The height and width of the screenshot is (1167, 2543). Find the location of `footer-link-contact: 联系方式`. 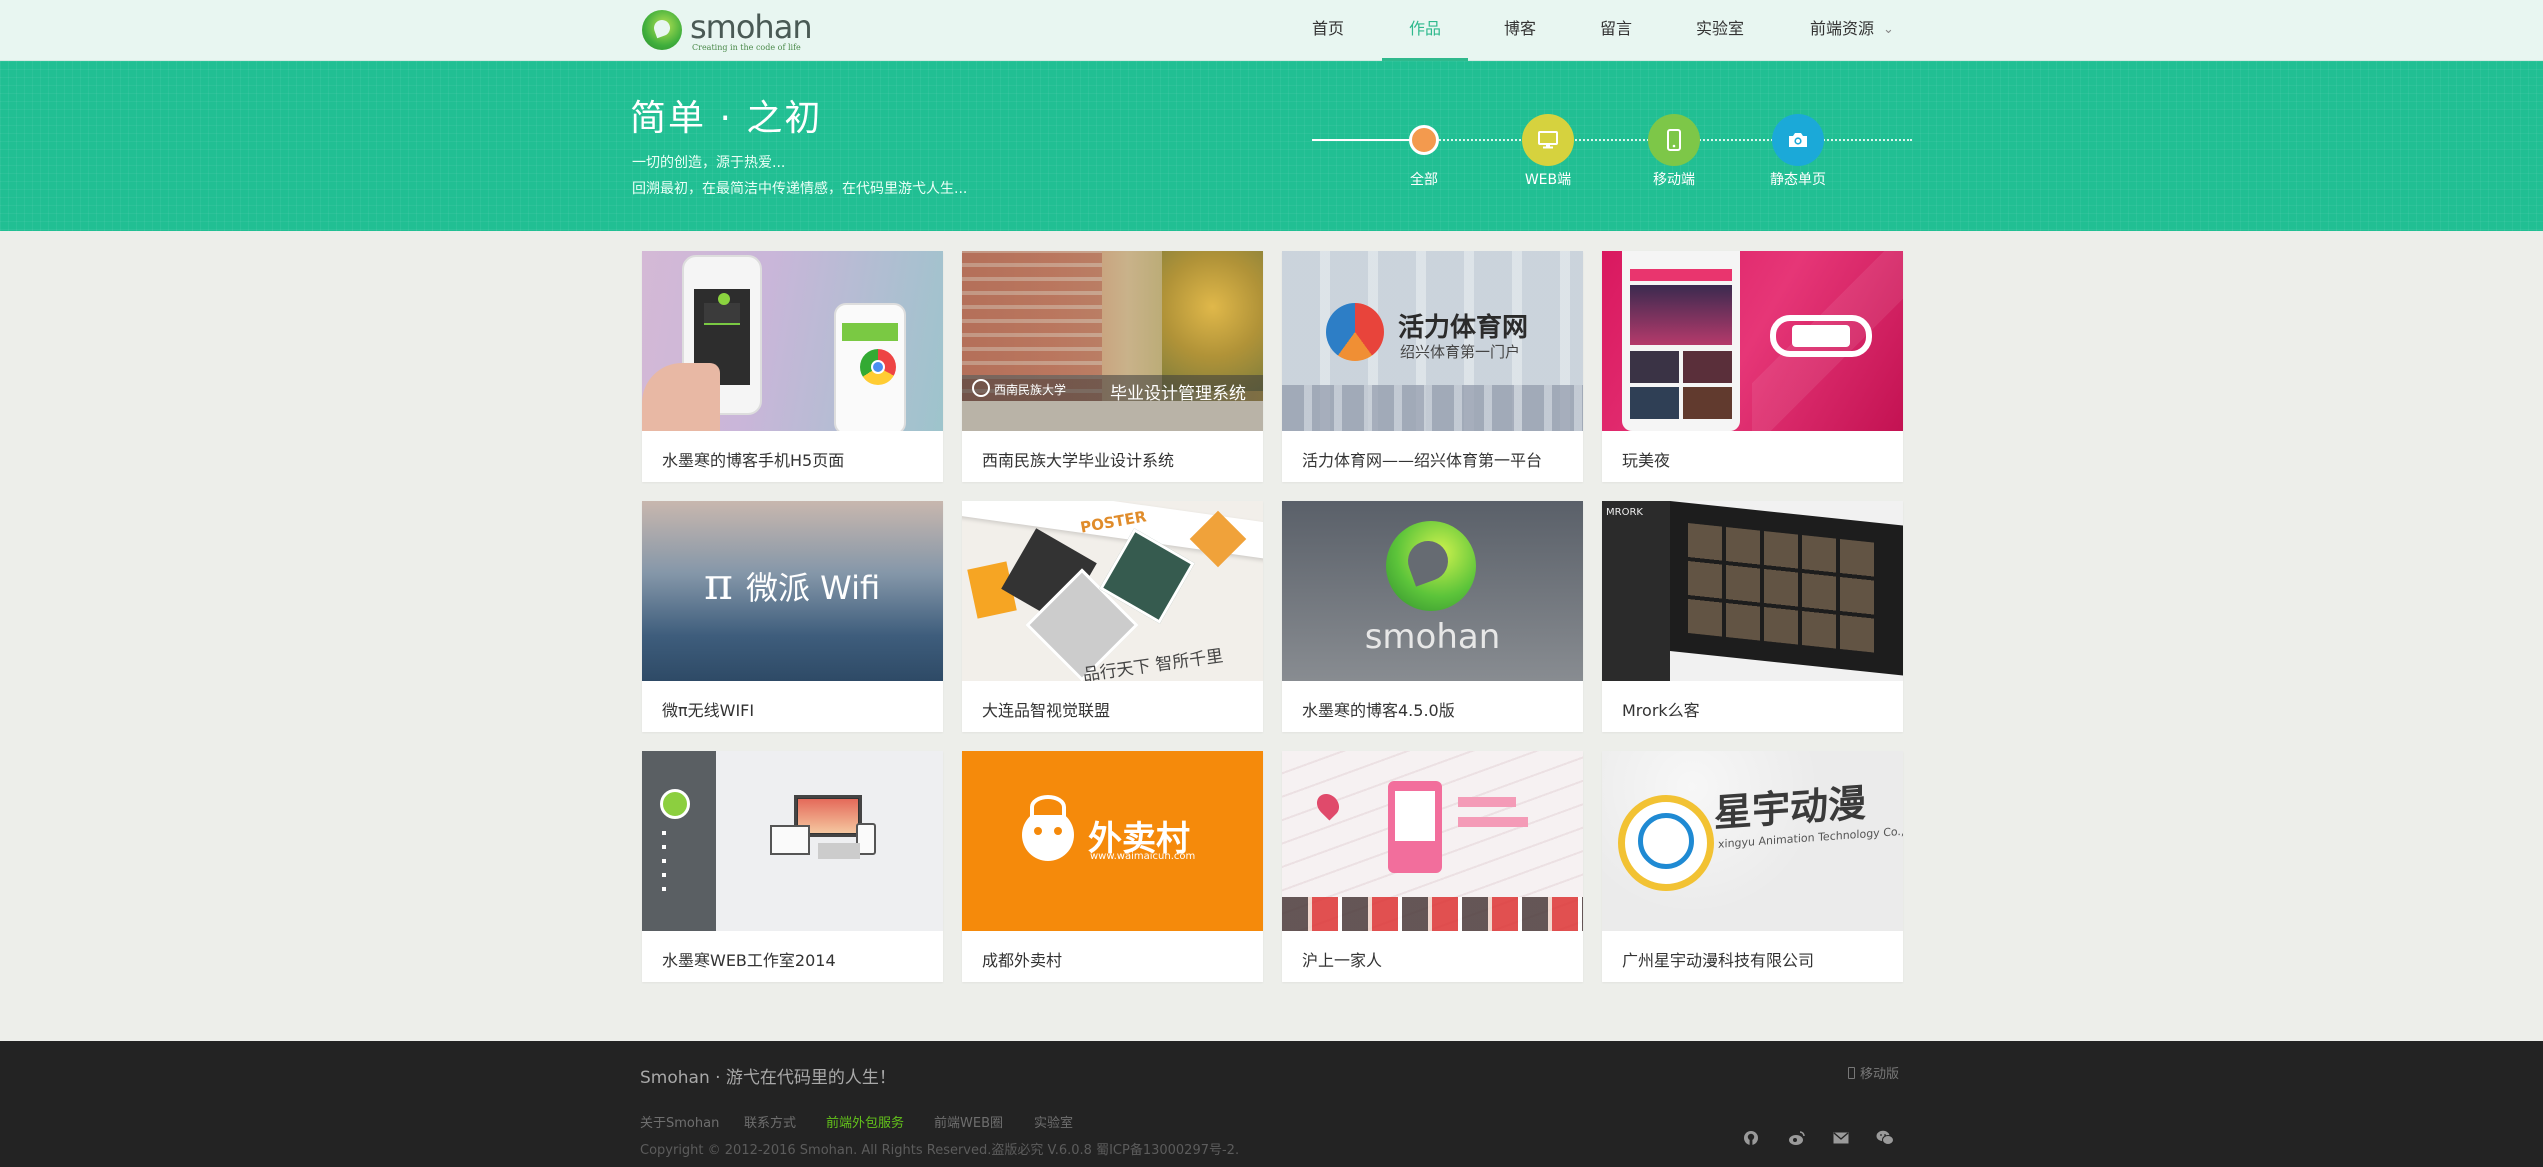

footer-link-contact: 联系方式 is located at coordinates (770, 1121).